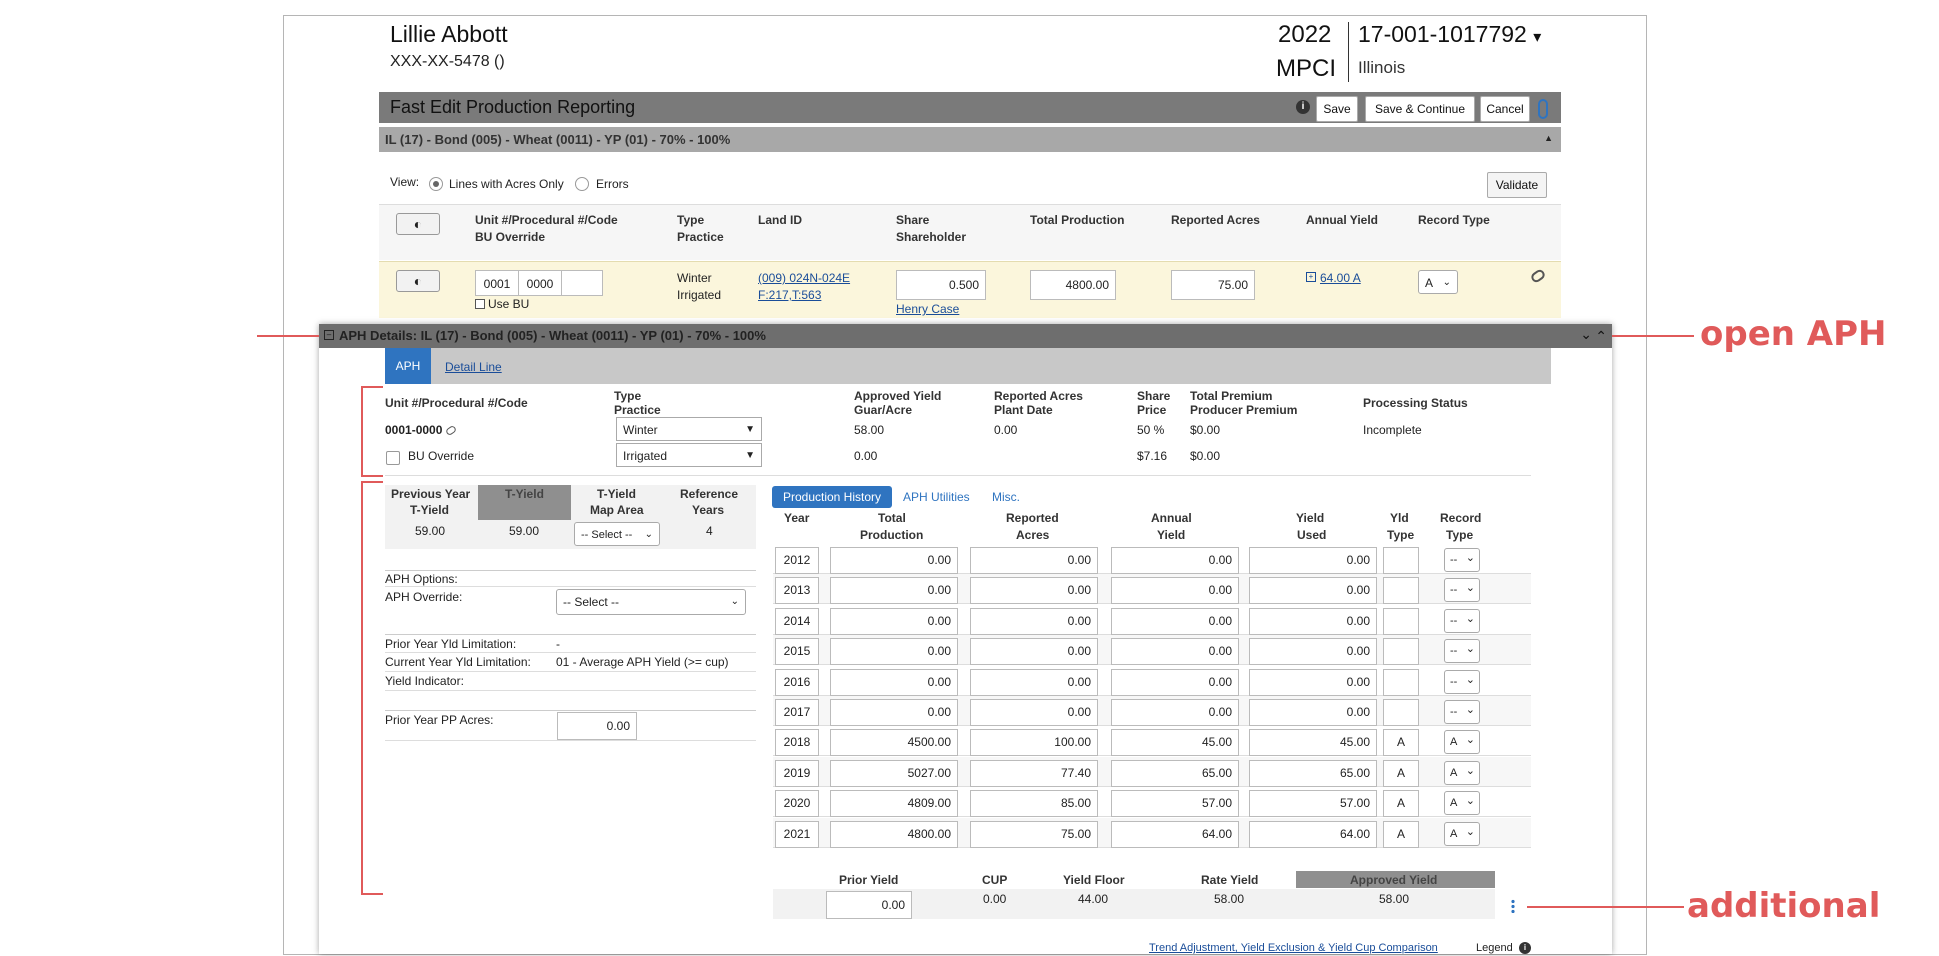 This screenshot has height=956, width=1939. I want to click on save-button: Save, so click(1337, 109).